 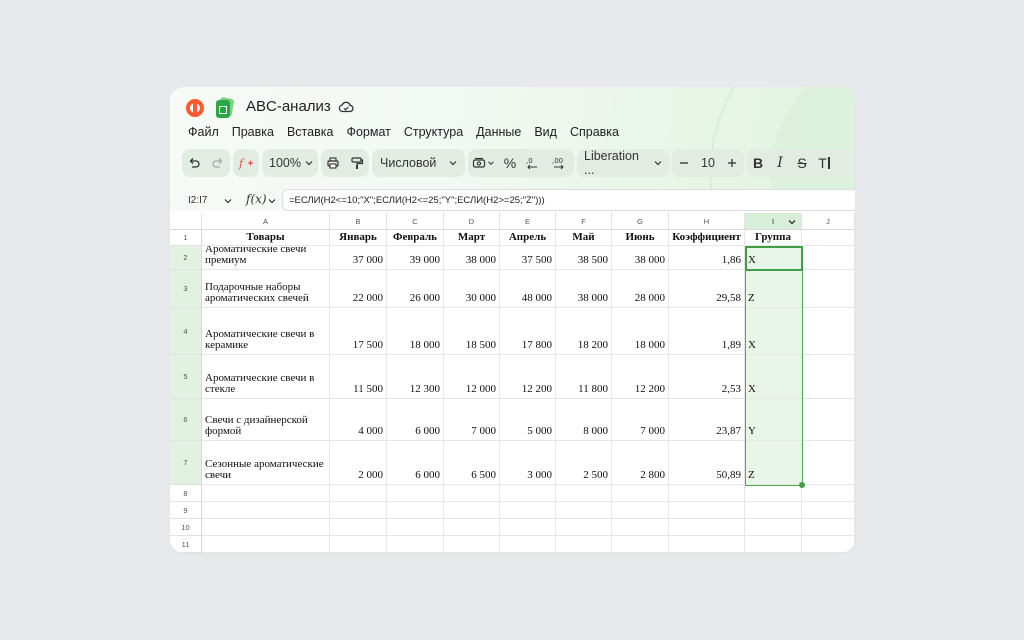 What do you see at coordinates (828, 463) in the screenshot?
I see `cell-j7` at bounding box center [828, 463].